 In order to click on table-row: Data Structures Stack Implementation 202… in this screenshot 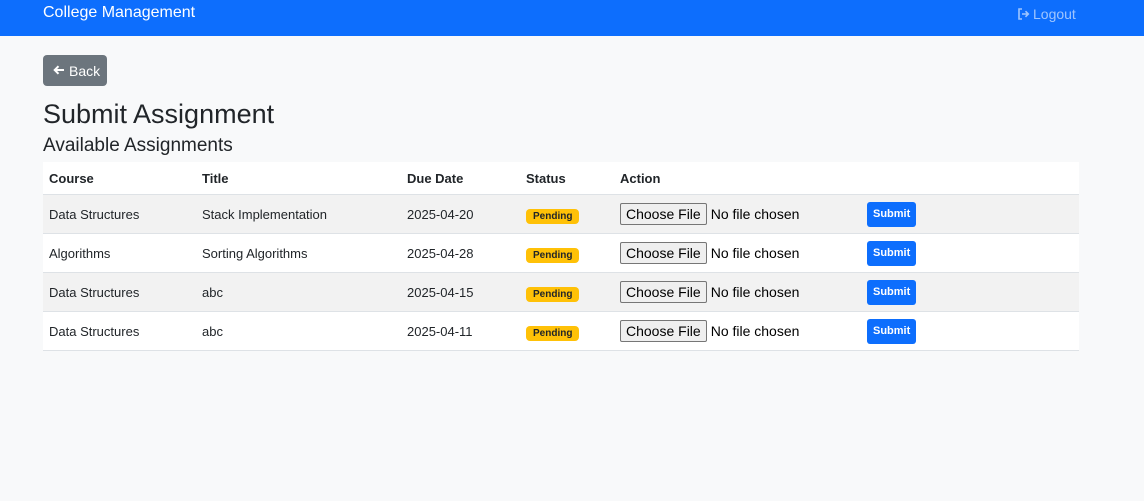, I will do `click(561, 214)`.